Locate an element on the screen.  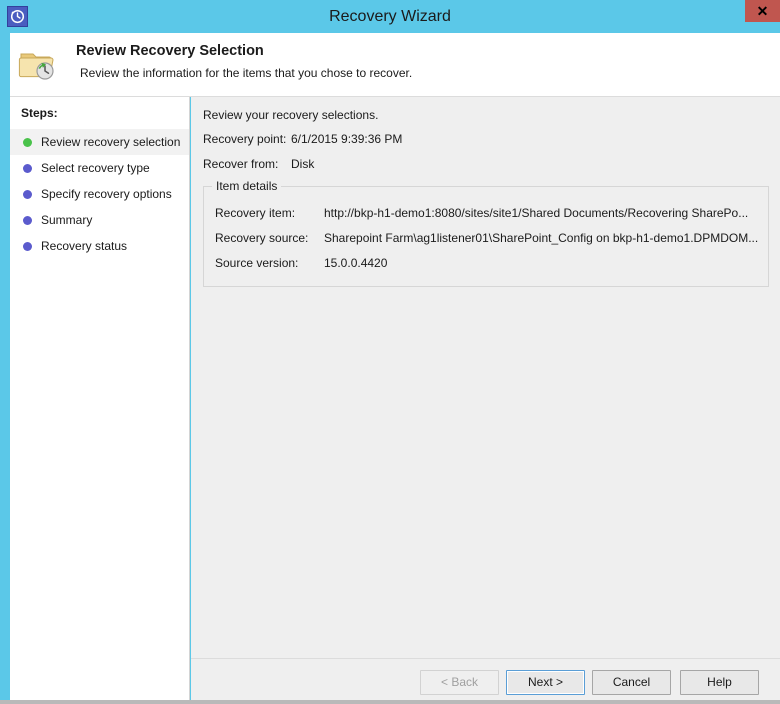
summary-value: Disk is located at coordinates (303, 164).